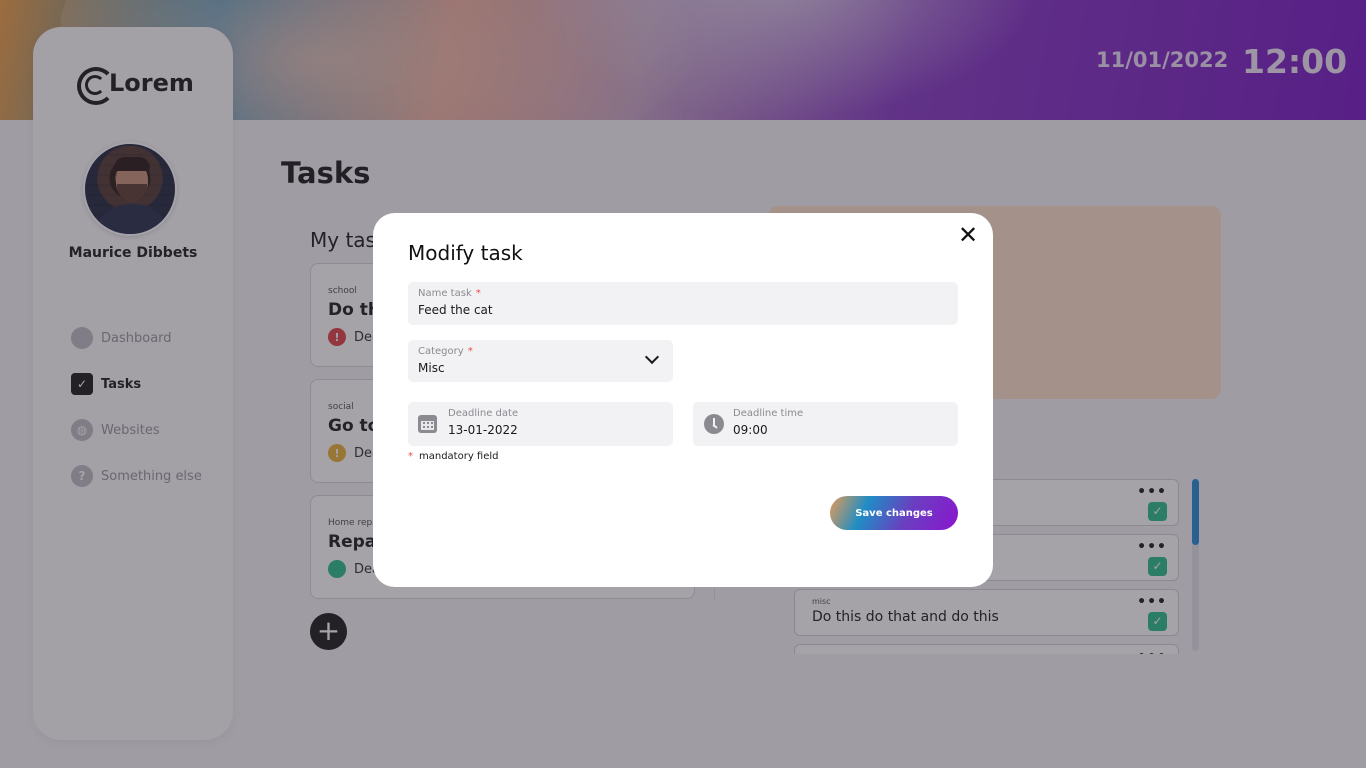  I want to click on task-name-field: Name task * Feed the cat, so click(683, 303).